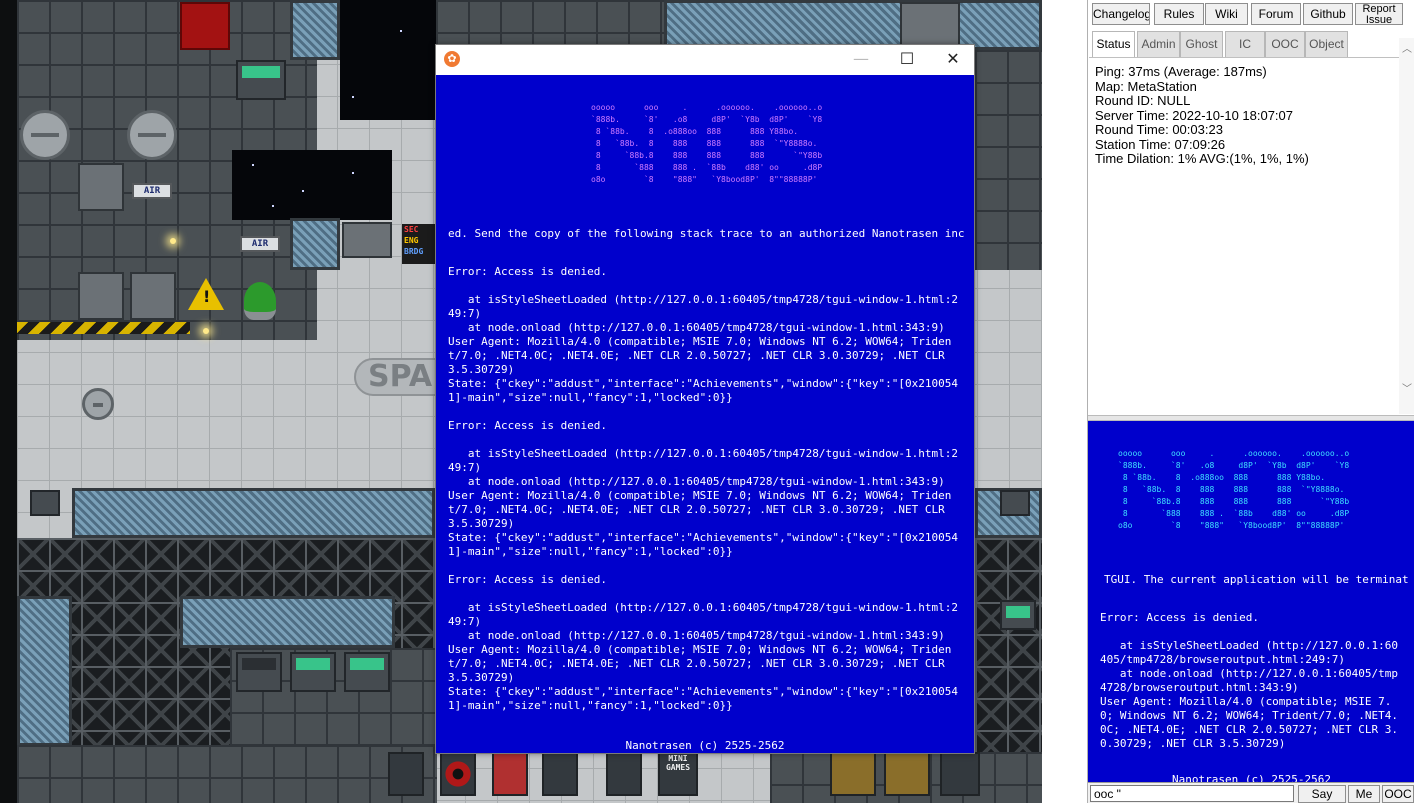 The width and height of the screenshot is (1414, 803). What do you see at coordinates (861, 60) in the screenshot?
I see `minimize-button: —` at bounding box center [861, 60].